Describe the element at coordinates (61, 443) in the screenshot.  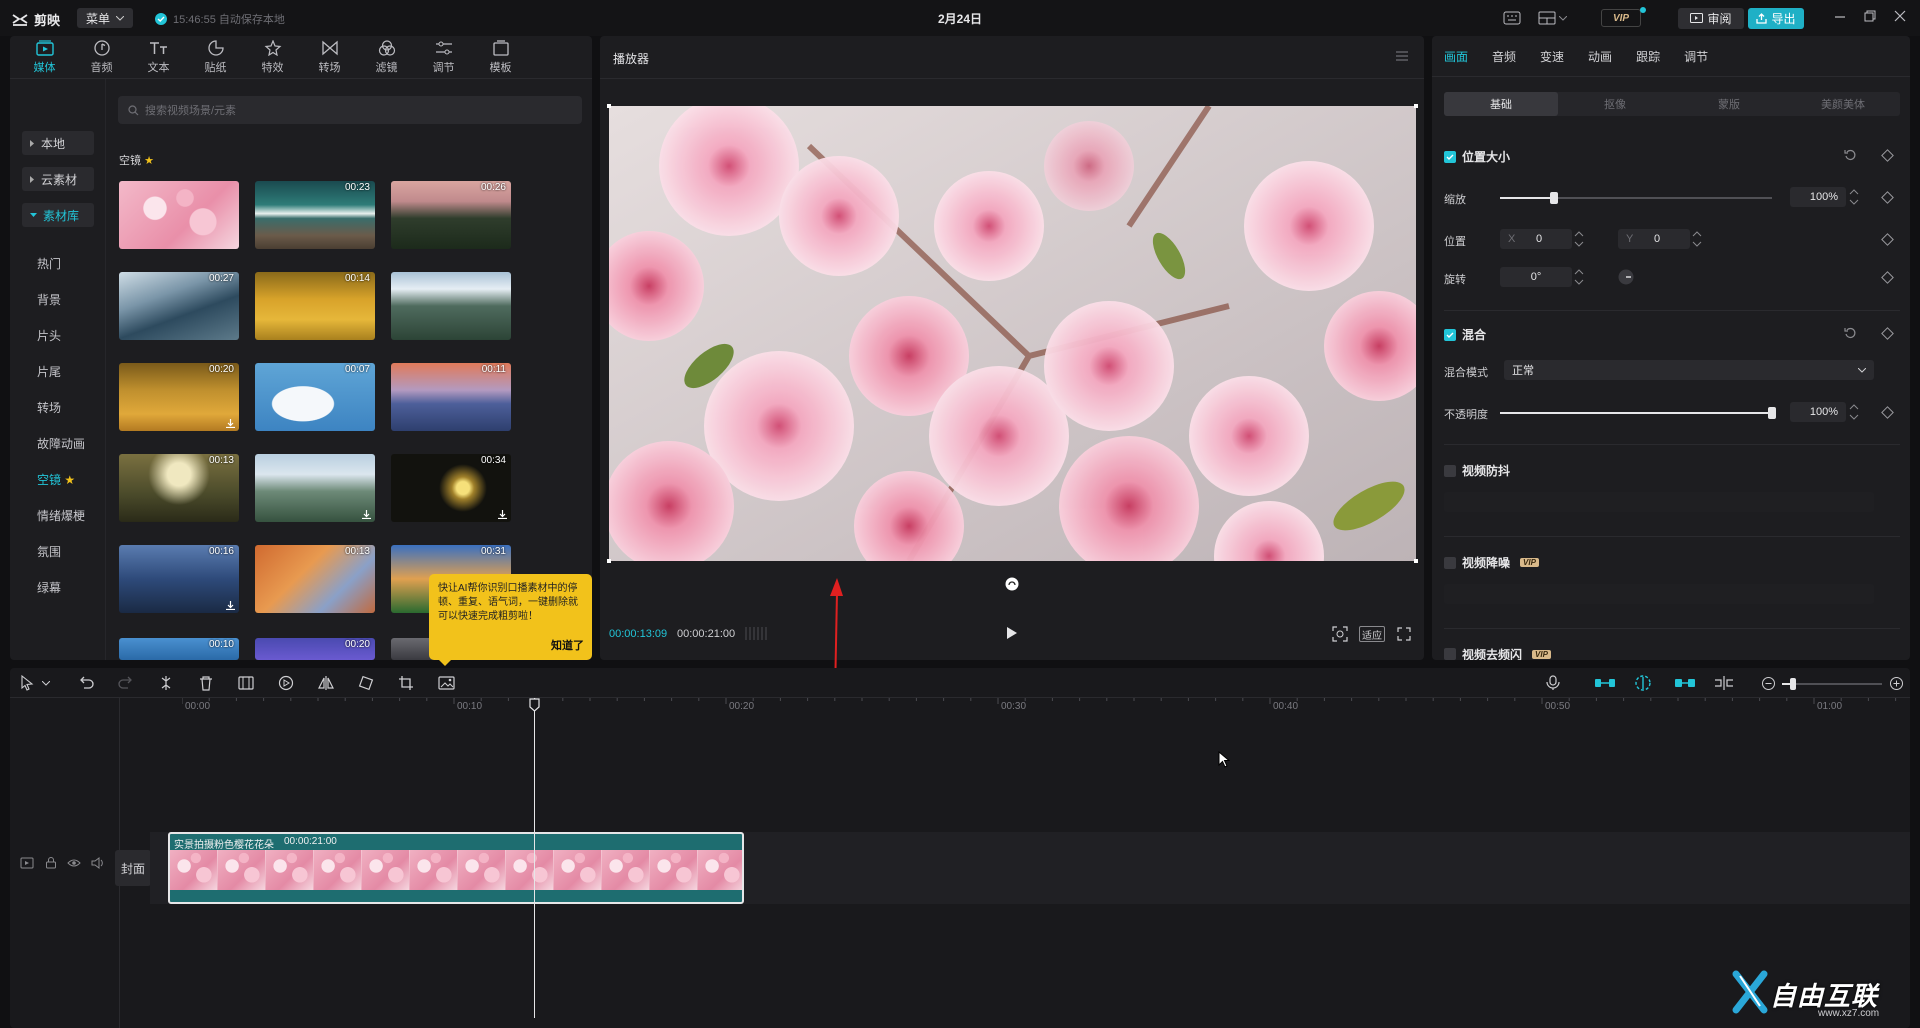
I see `sidebar-item-glitch: 故障动画` at that location.